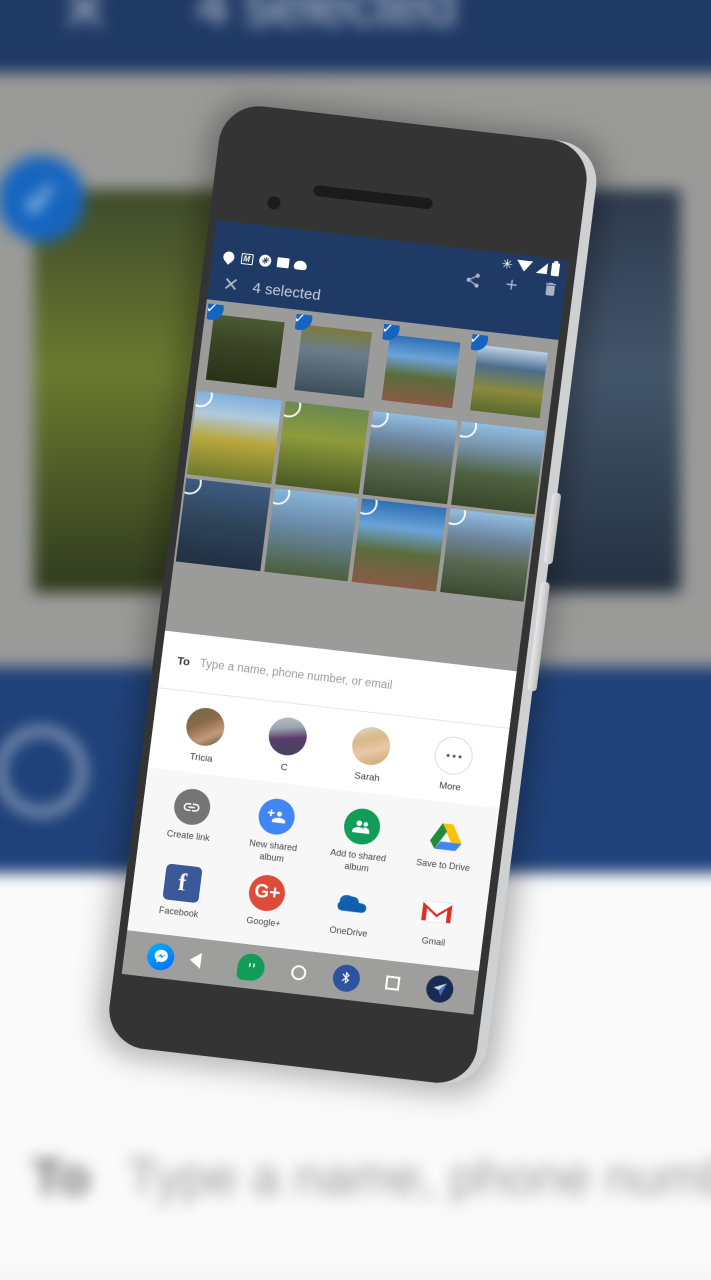 Image resolution: width=711 pixels, height=1280 pixels. I want to click on background-close-icon: ✕, so click(84, 22).